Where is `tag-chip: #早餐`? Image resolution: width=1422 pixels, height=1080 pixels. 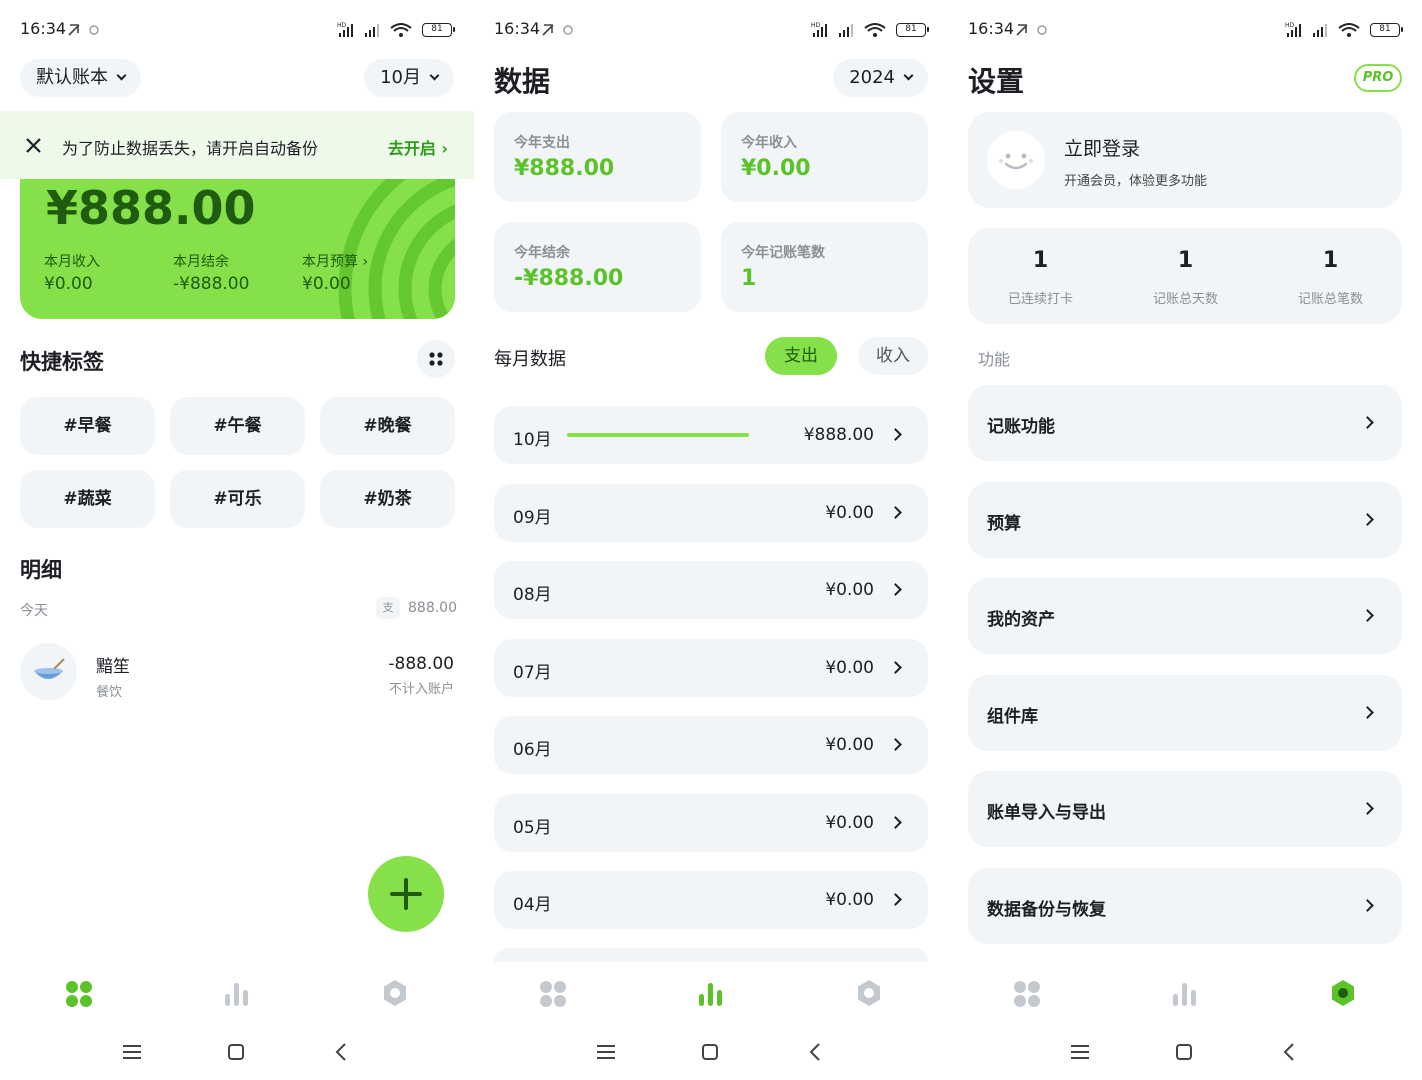
tag-chip: #早餐 is located at coordinates (87, 426).